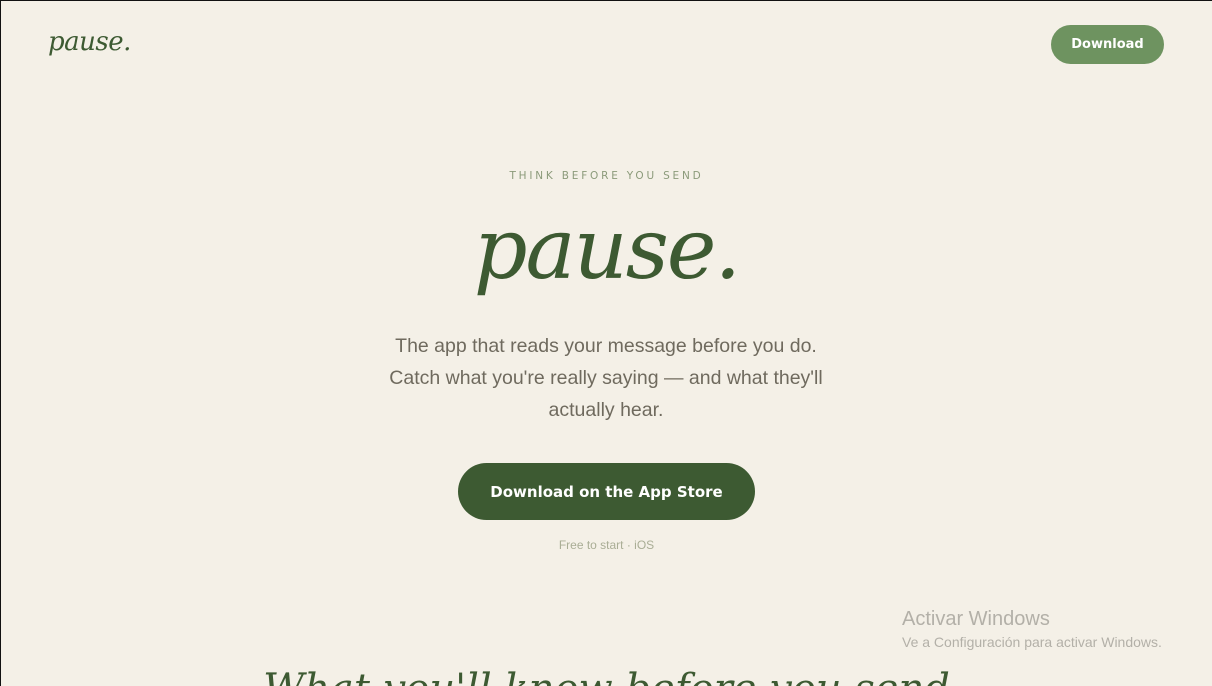 This screenshot has height=686, width=1212. I want to click on hero-title: pause., so click(607, 249).